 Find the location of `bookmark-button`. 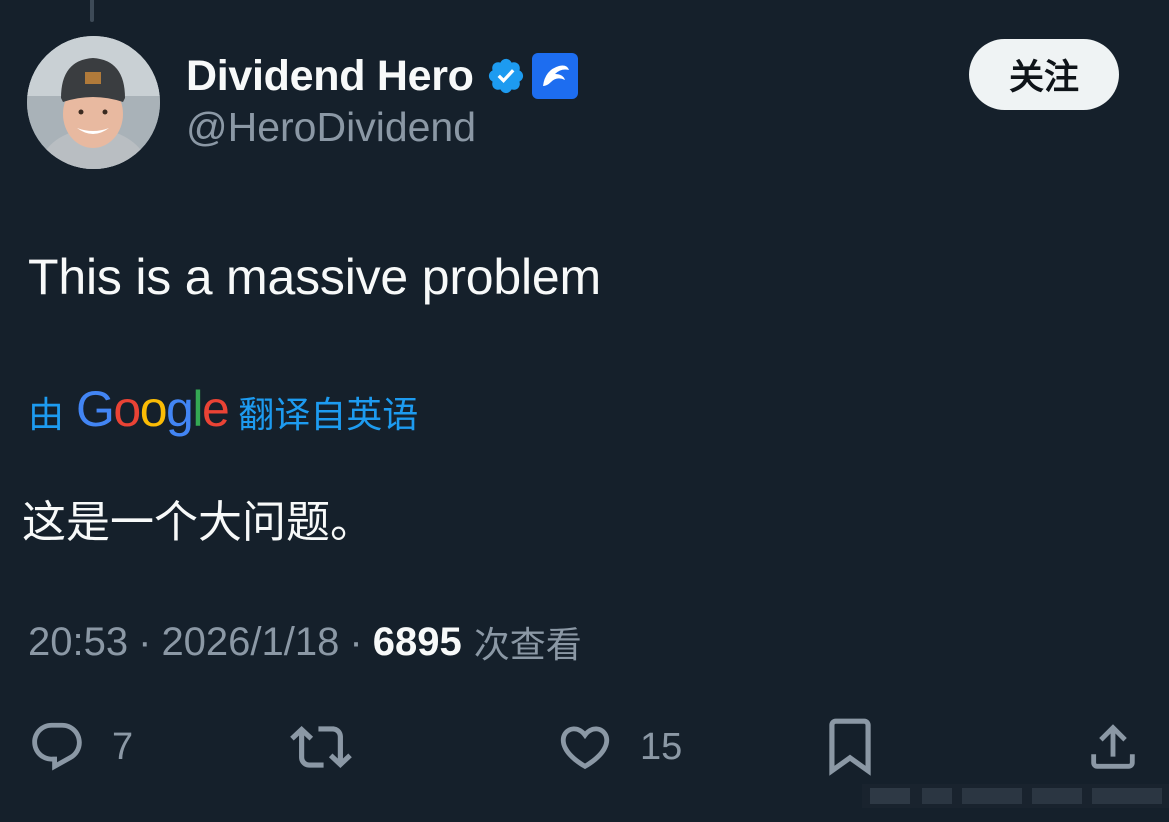

bookmark-button is located at coordinates (850, 747).